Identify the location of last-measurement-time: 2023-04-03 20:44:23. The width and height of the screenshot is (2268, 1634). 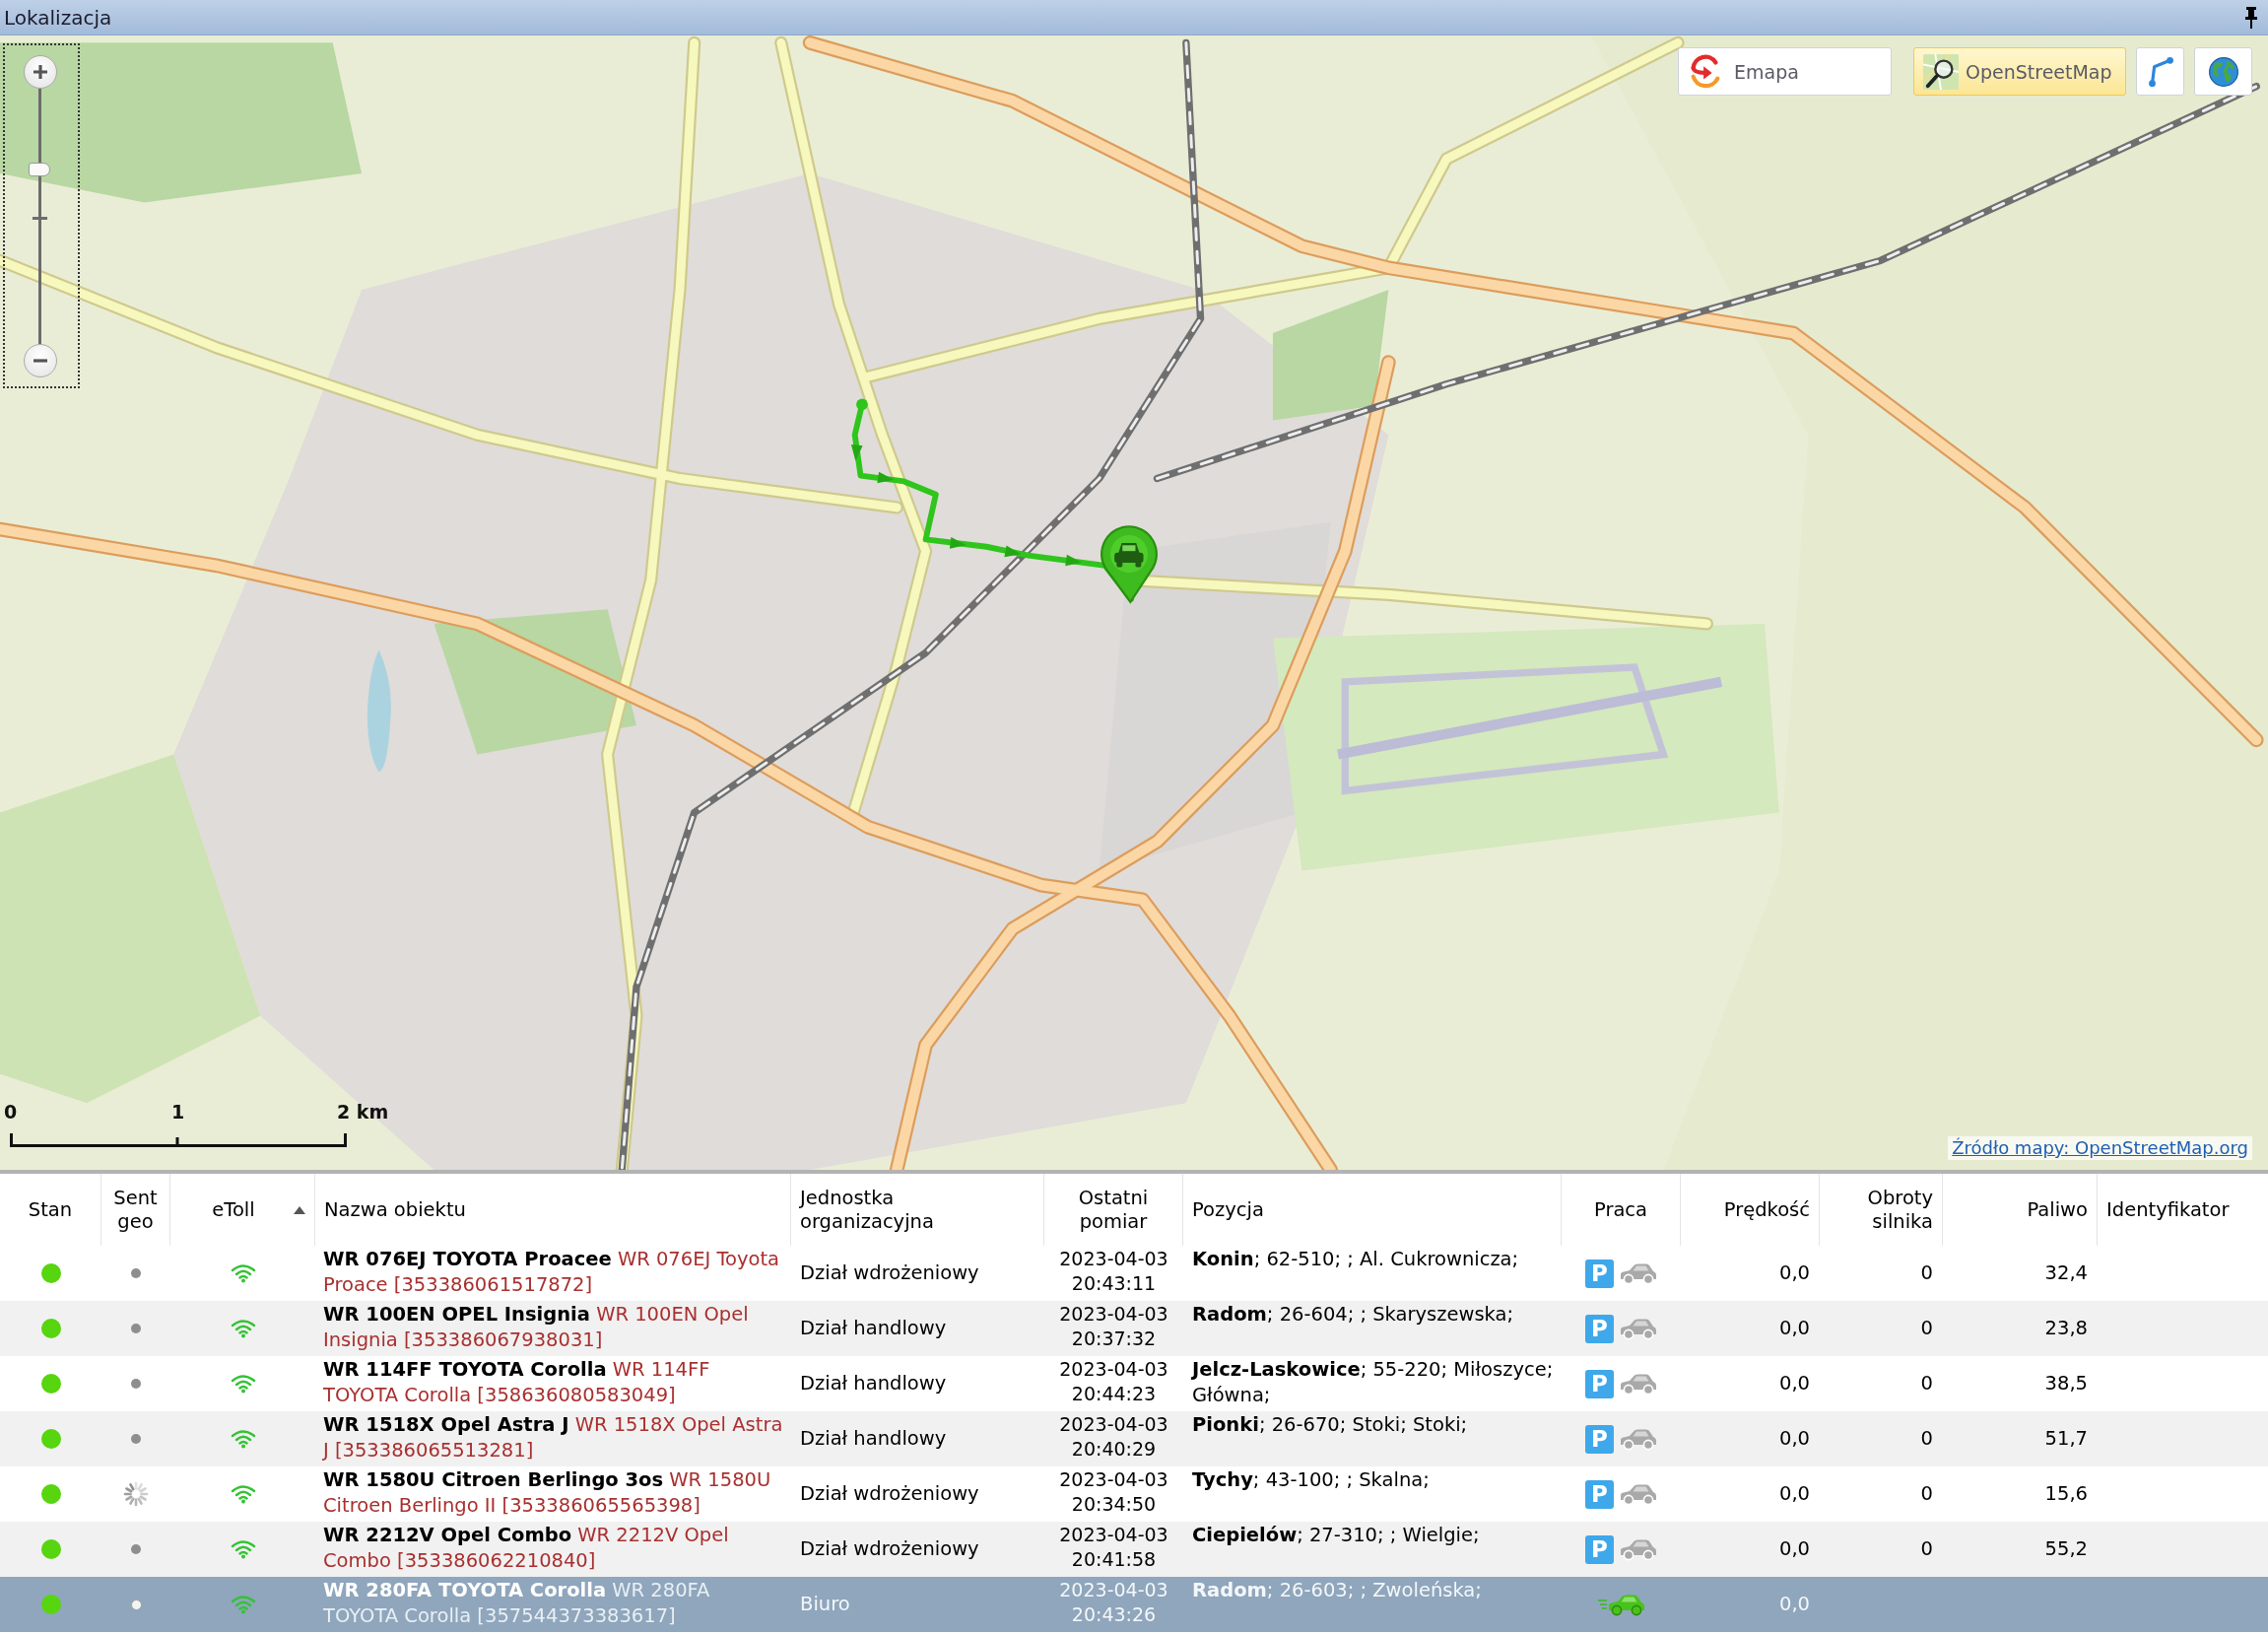
(1113, 1381).